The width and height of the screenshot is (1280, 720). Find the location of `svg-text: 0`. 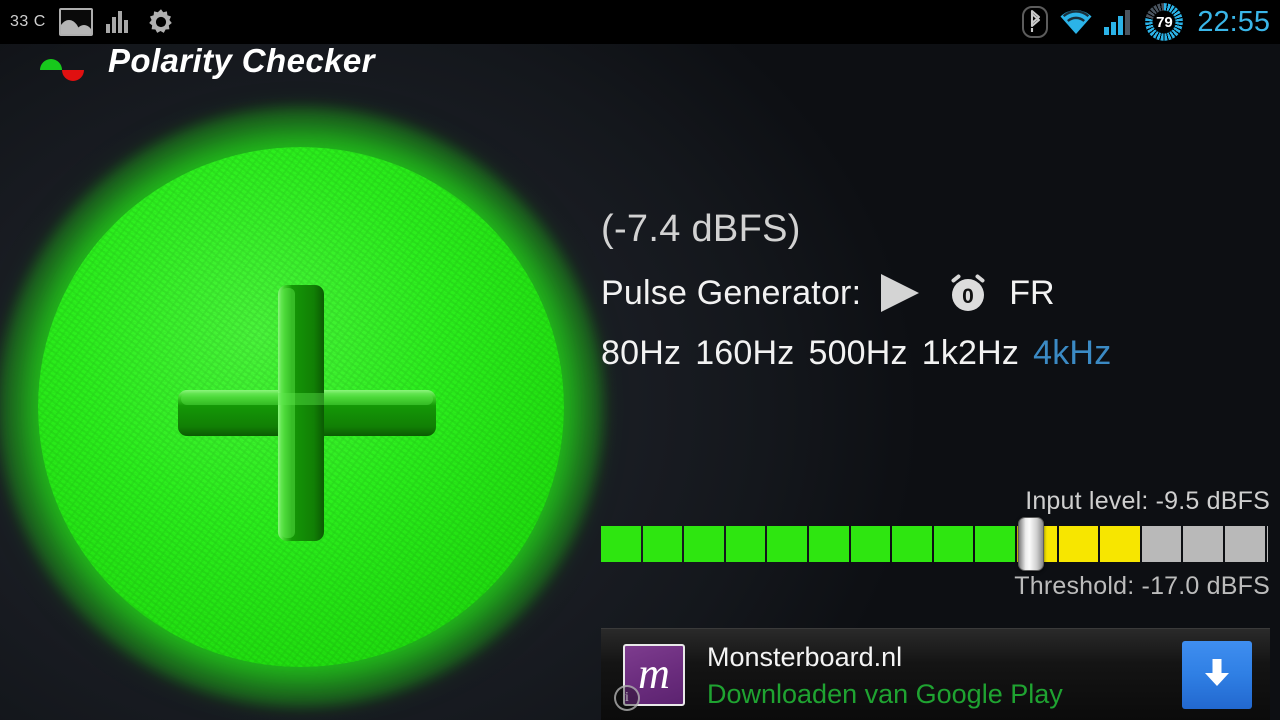

svg-text: 0 is located at coordinates (968, 296).